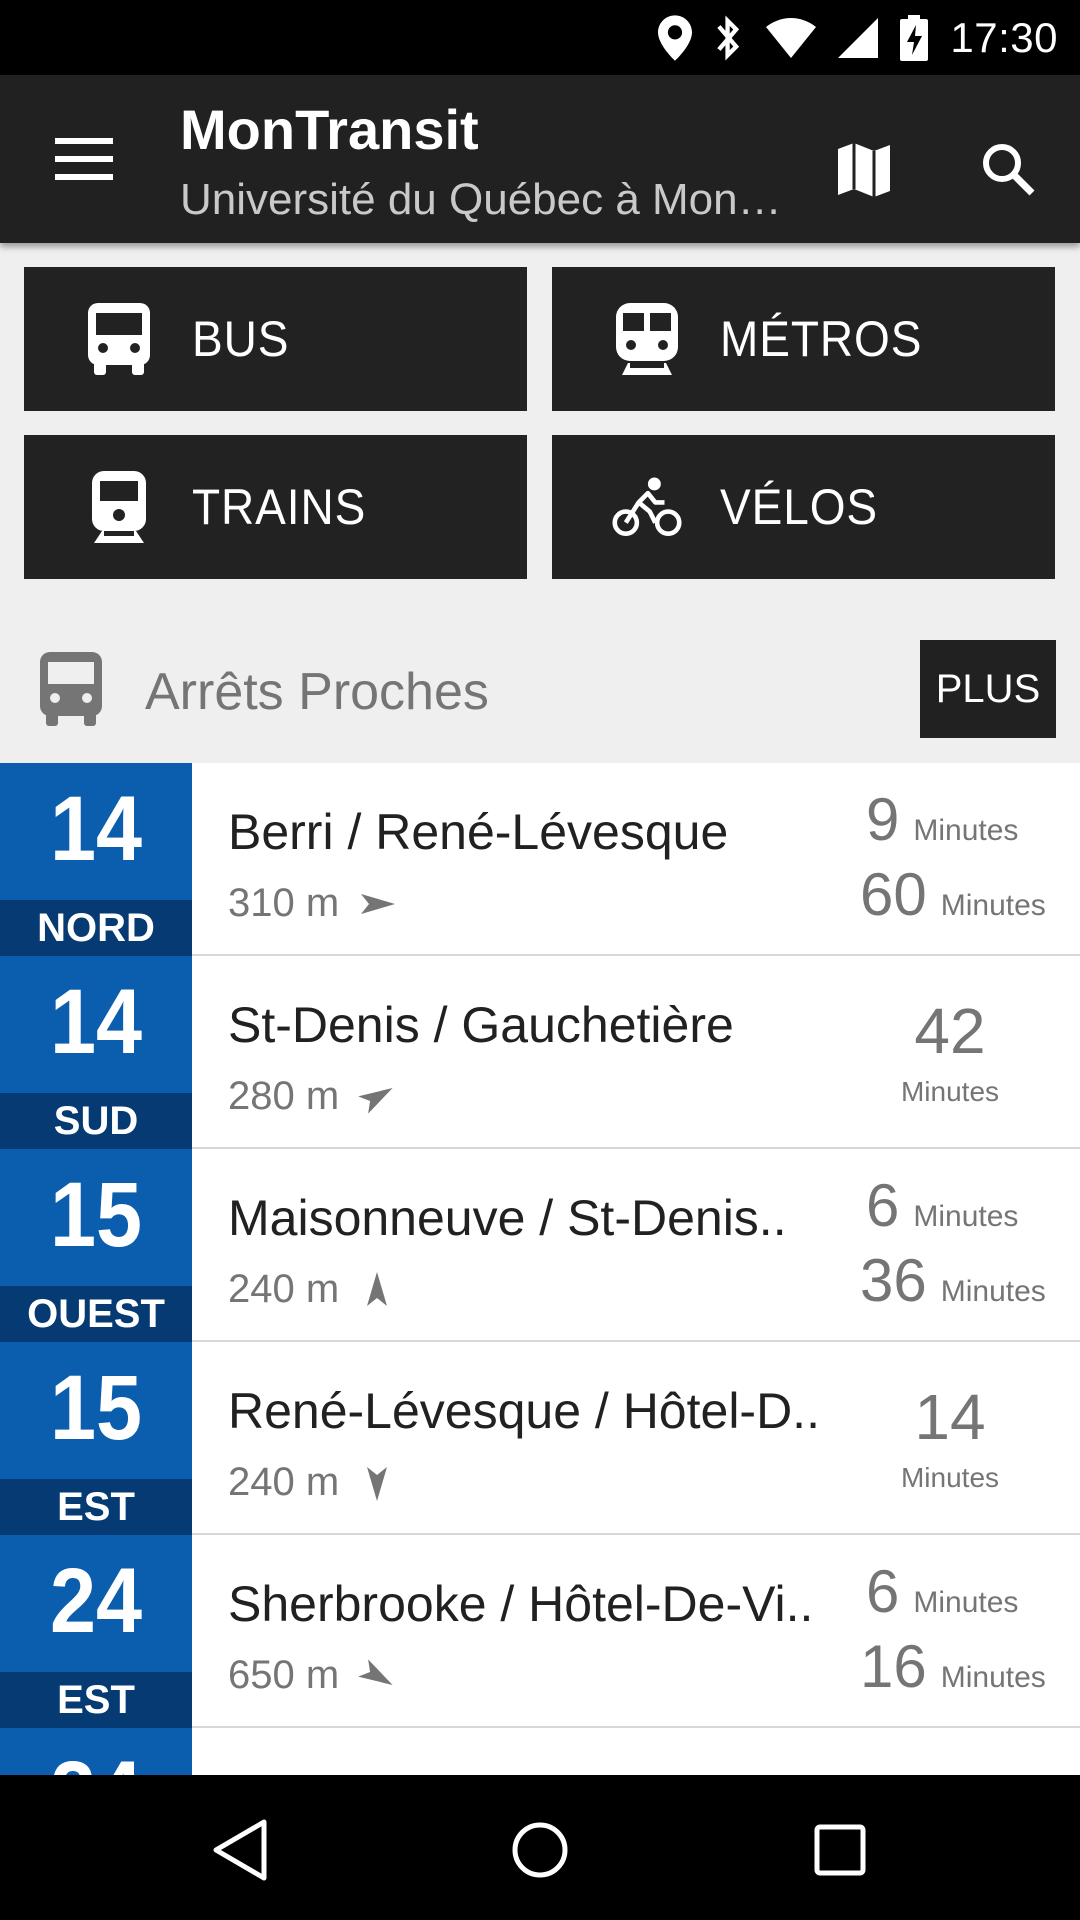  Describe the element at coordinates (858, 38) in the screenshot. I see `signal-icon` at that location.